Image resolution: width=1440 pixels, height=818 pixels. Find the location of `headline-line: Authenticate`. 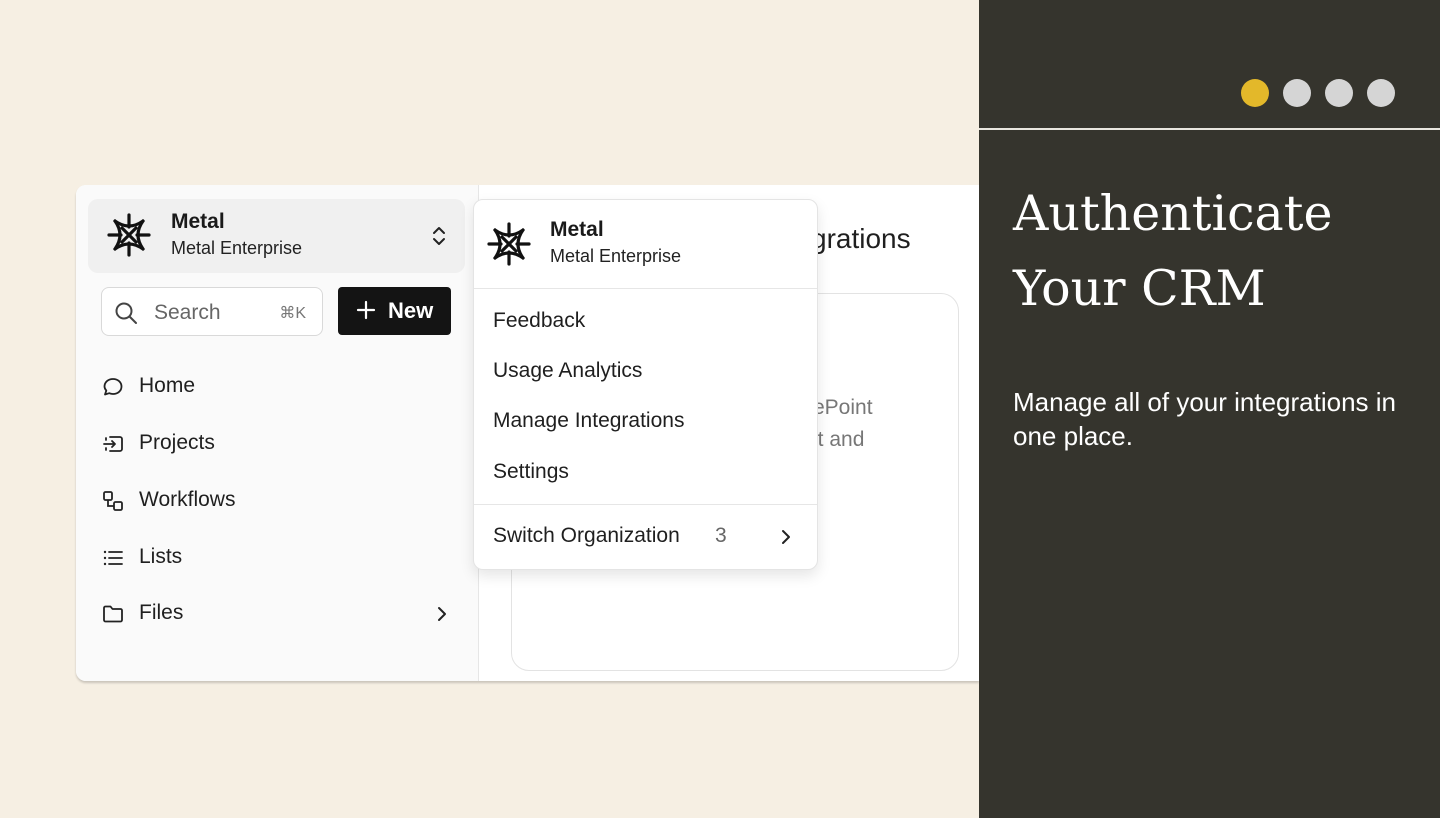

headline-line: Authenticate is located at coordinates (1173, 213).